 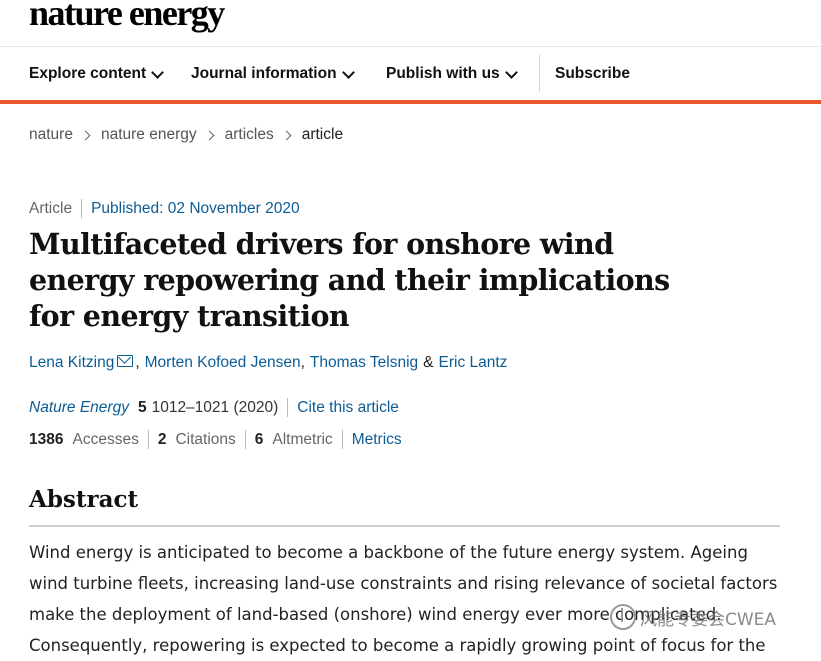 I want to click on site-logo: nature energy, so click(x=127, y=17).